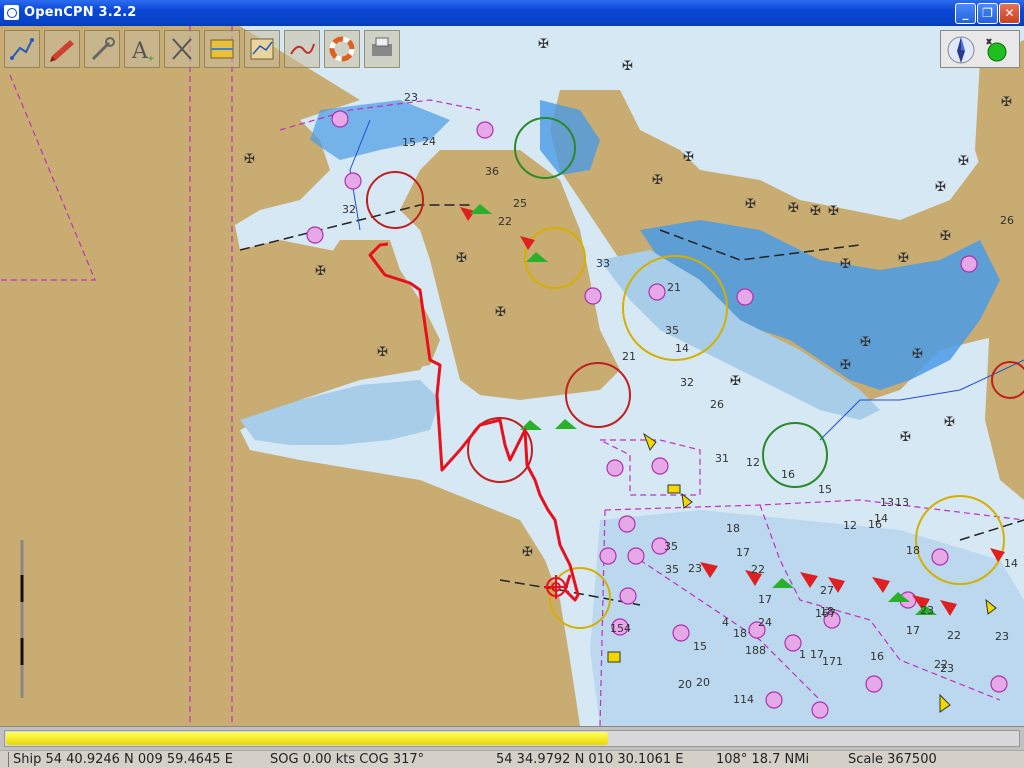 The height and width of the screenshot is (768, 1024). What do you see at coordinates (520, 203) in the screenshot?
I see `sounding-label: 25` at bounding box center [520, 203].